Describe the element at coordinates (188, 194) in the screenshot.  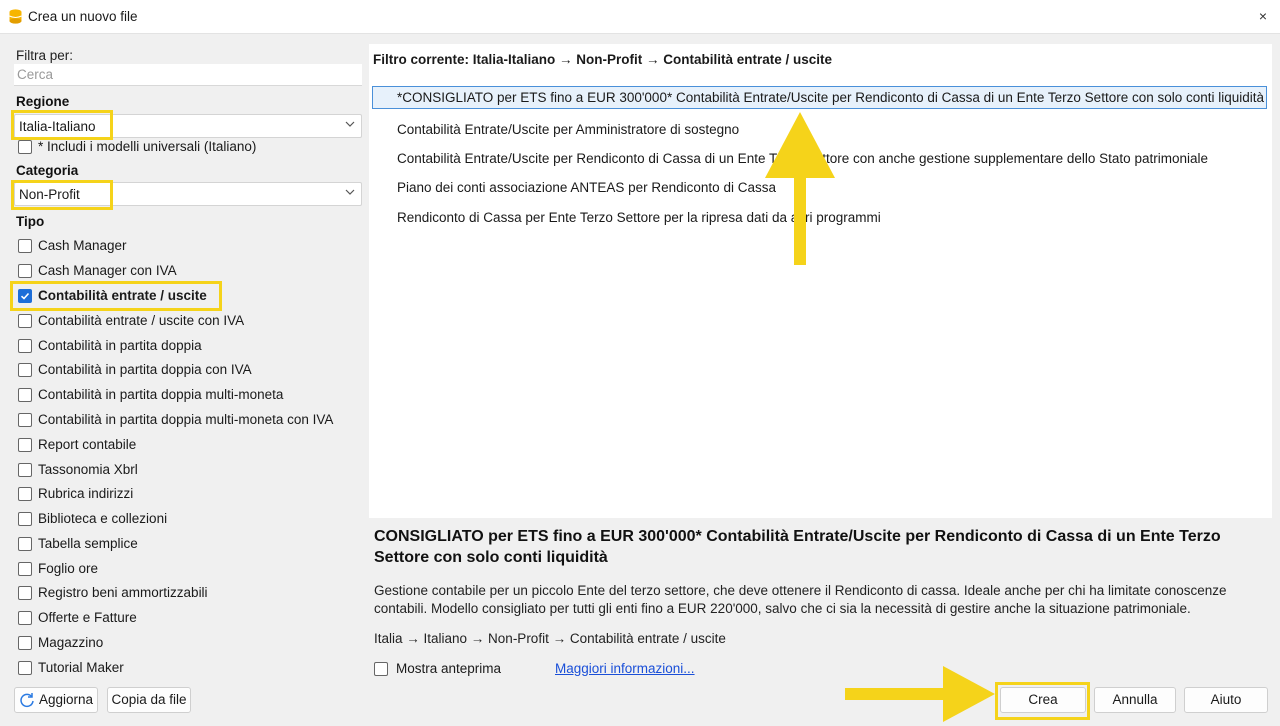
I see `category-select: Non-Profit` at that location.